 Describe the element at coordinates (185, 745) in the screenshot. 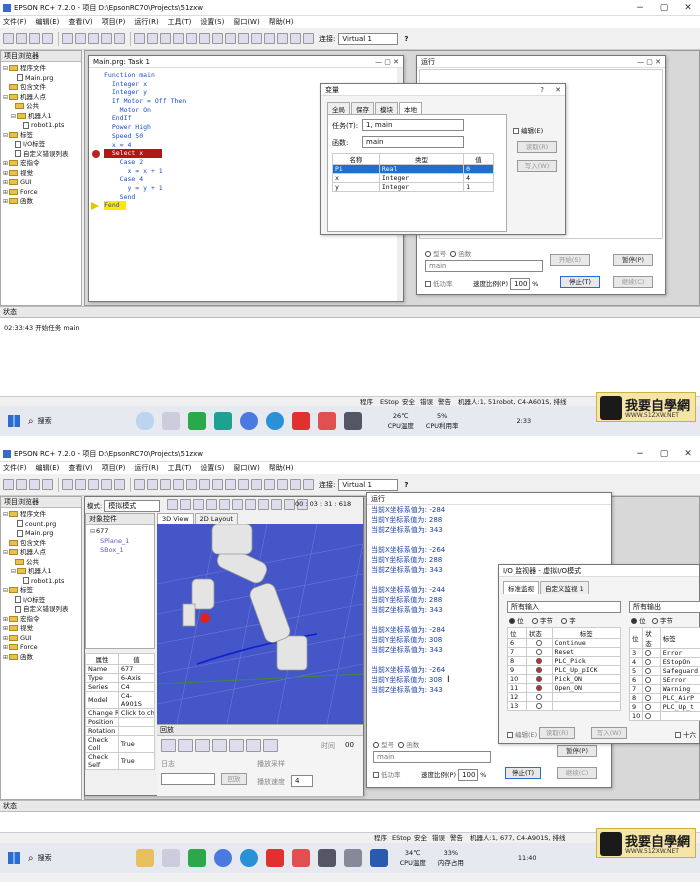

I see `pause-icon` at that location.